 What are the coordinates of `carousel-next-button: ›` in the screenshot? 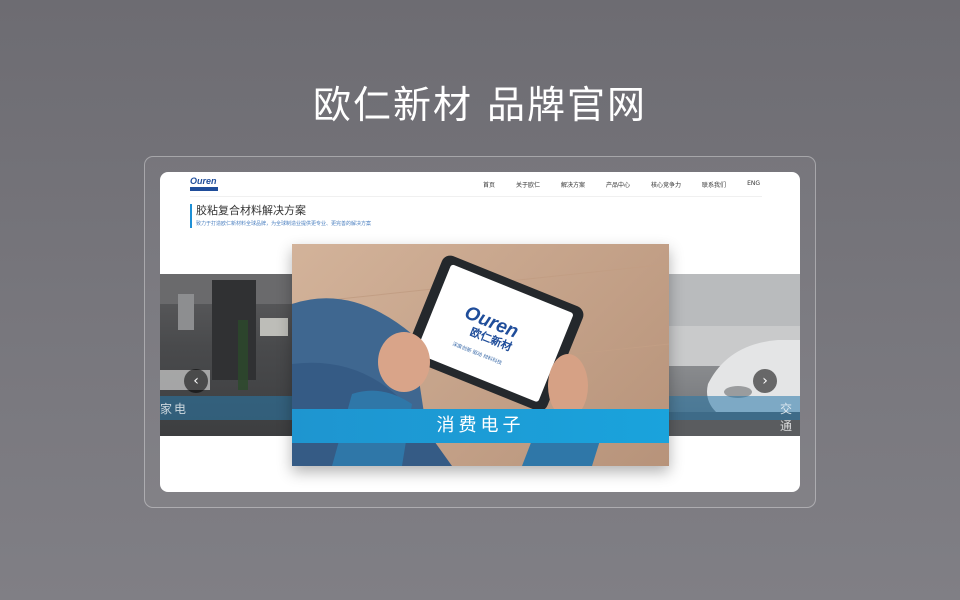 It's located at (765, 381).